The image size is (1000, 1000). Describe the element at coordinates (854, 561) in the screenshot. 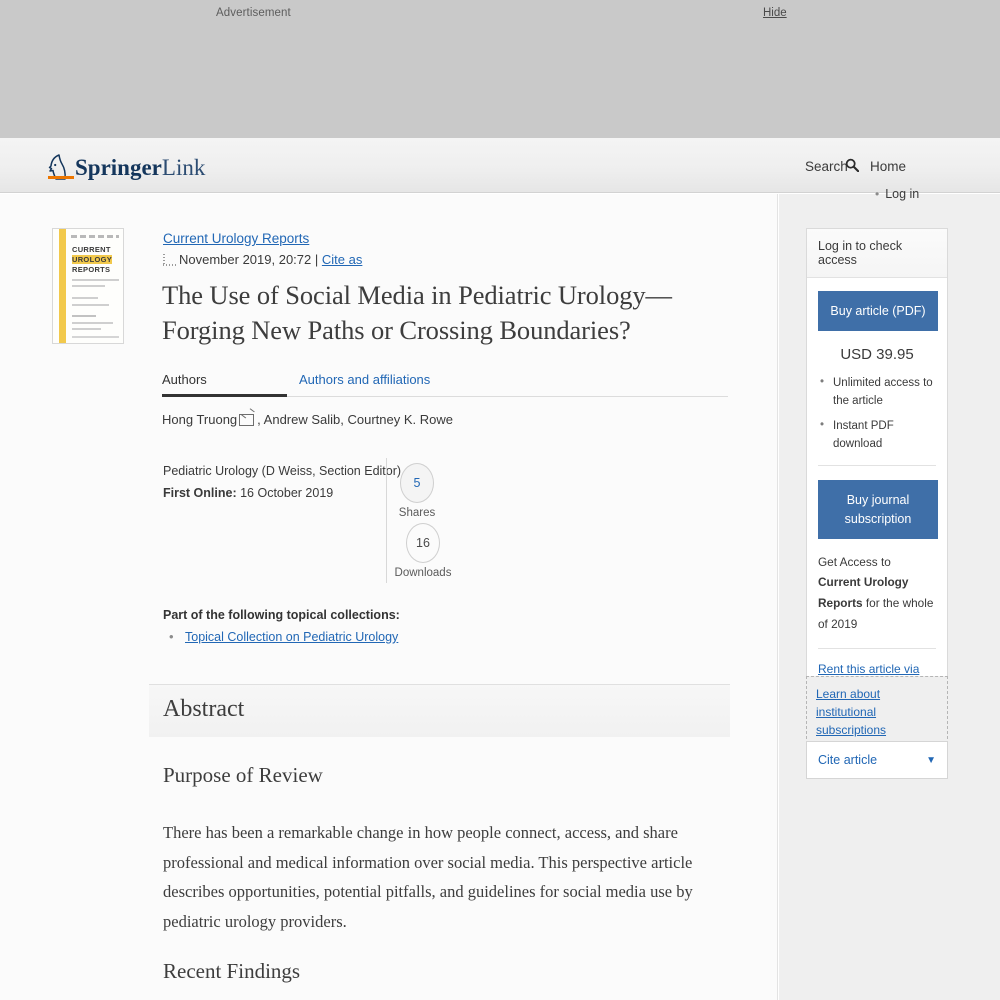

I see `get-access-prefix: Get Access to` at that location.